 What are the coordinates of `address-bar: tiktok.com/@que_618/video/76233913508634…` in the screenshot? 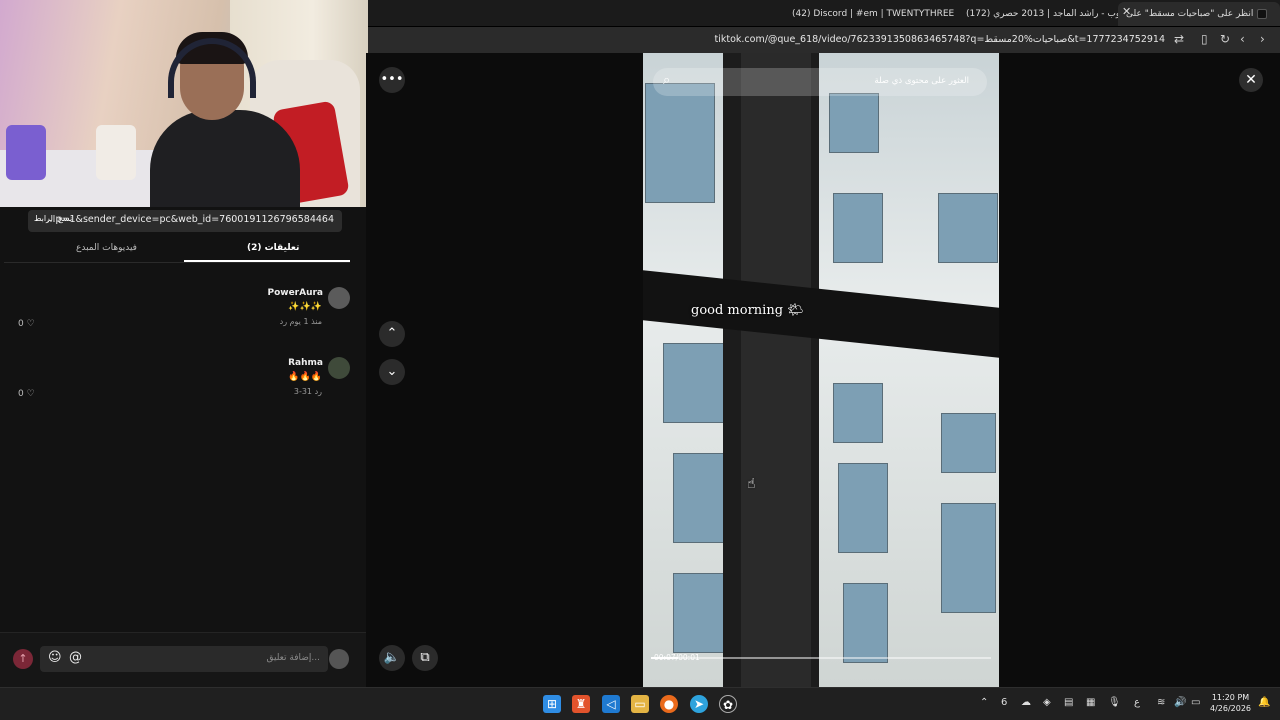 It's located at (824, 40).